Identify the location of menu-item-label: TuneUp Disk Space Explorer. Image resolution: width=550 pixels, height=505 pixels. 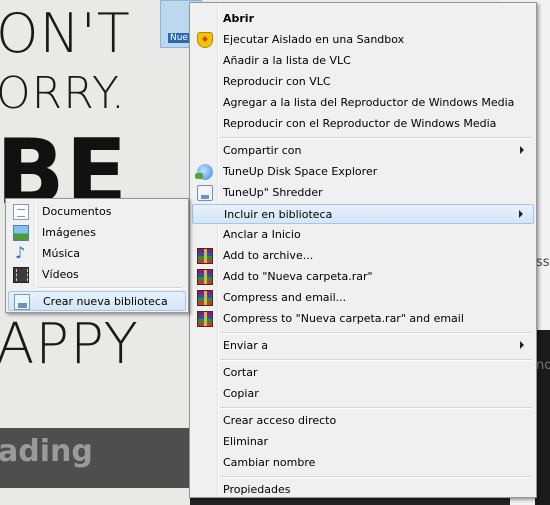
(300, 171).